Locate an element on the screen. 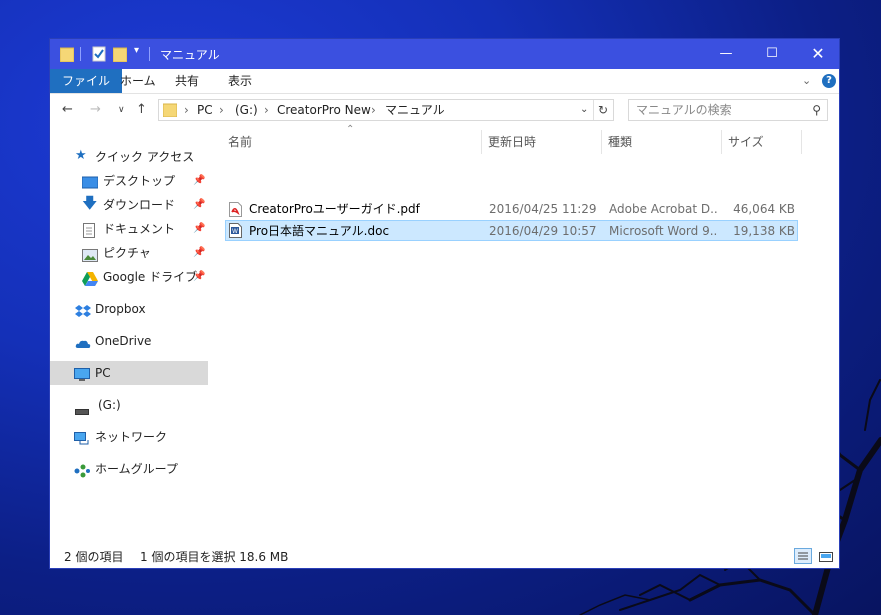  properties-icon is located at coordinates (99, 55).